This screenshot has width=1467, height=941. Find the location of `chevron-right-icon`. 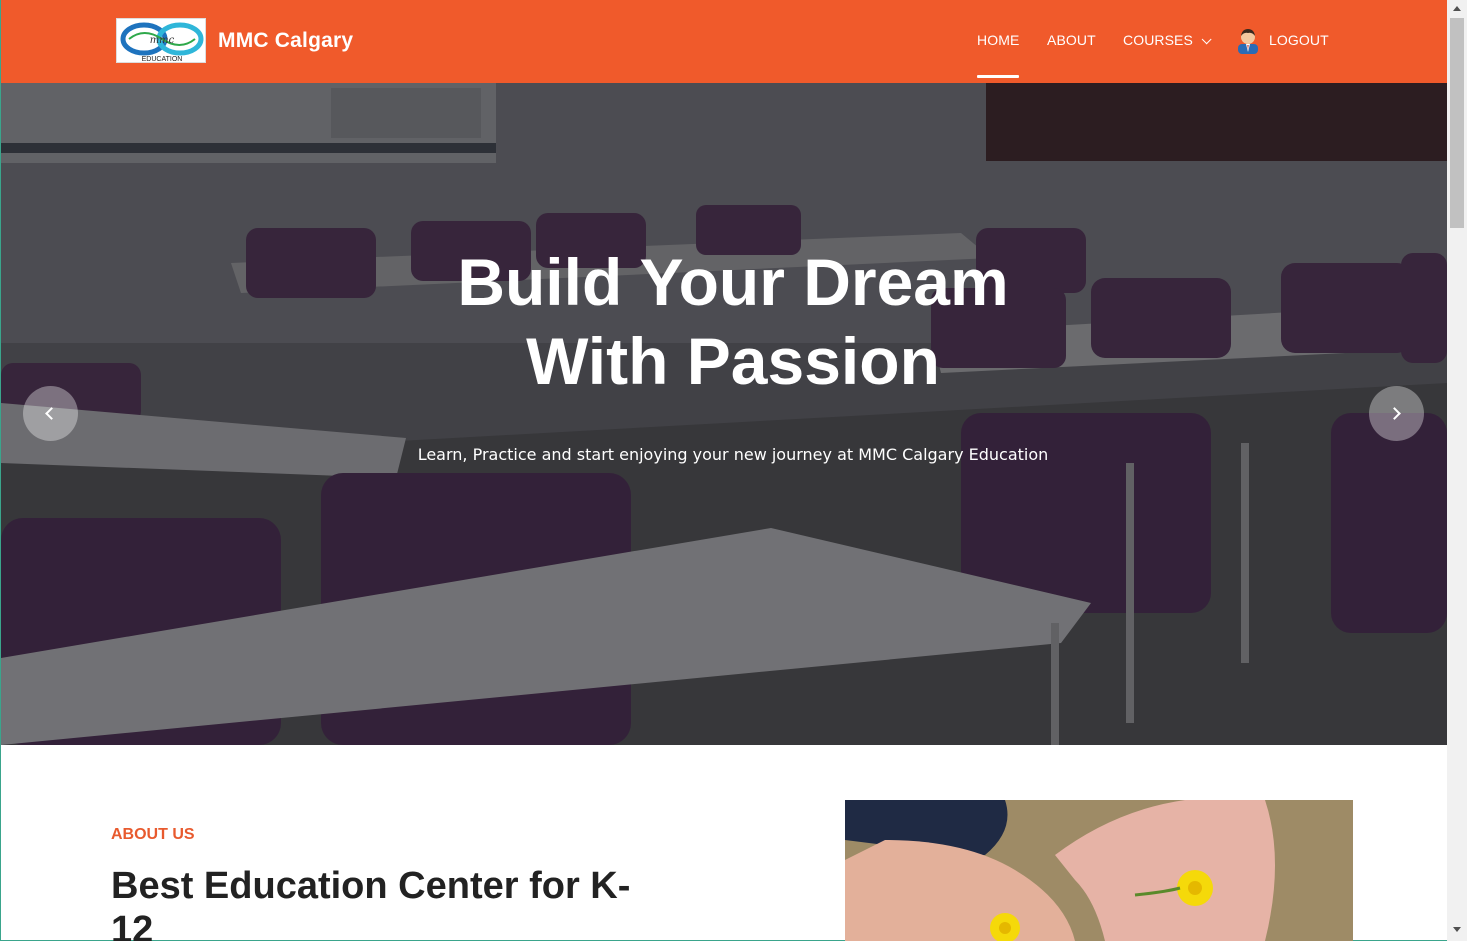

chevron-right-icon is located at coordinates (1394, 413).